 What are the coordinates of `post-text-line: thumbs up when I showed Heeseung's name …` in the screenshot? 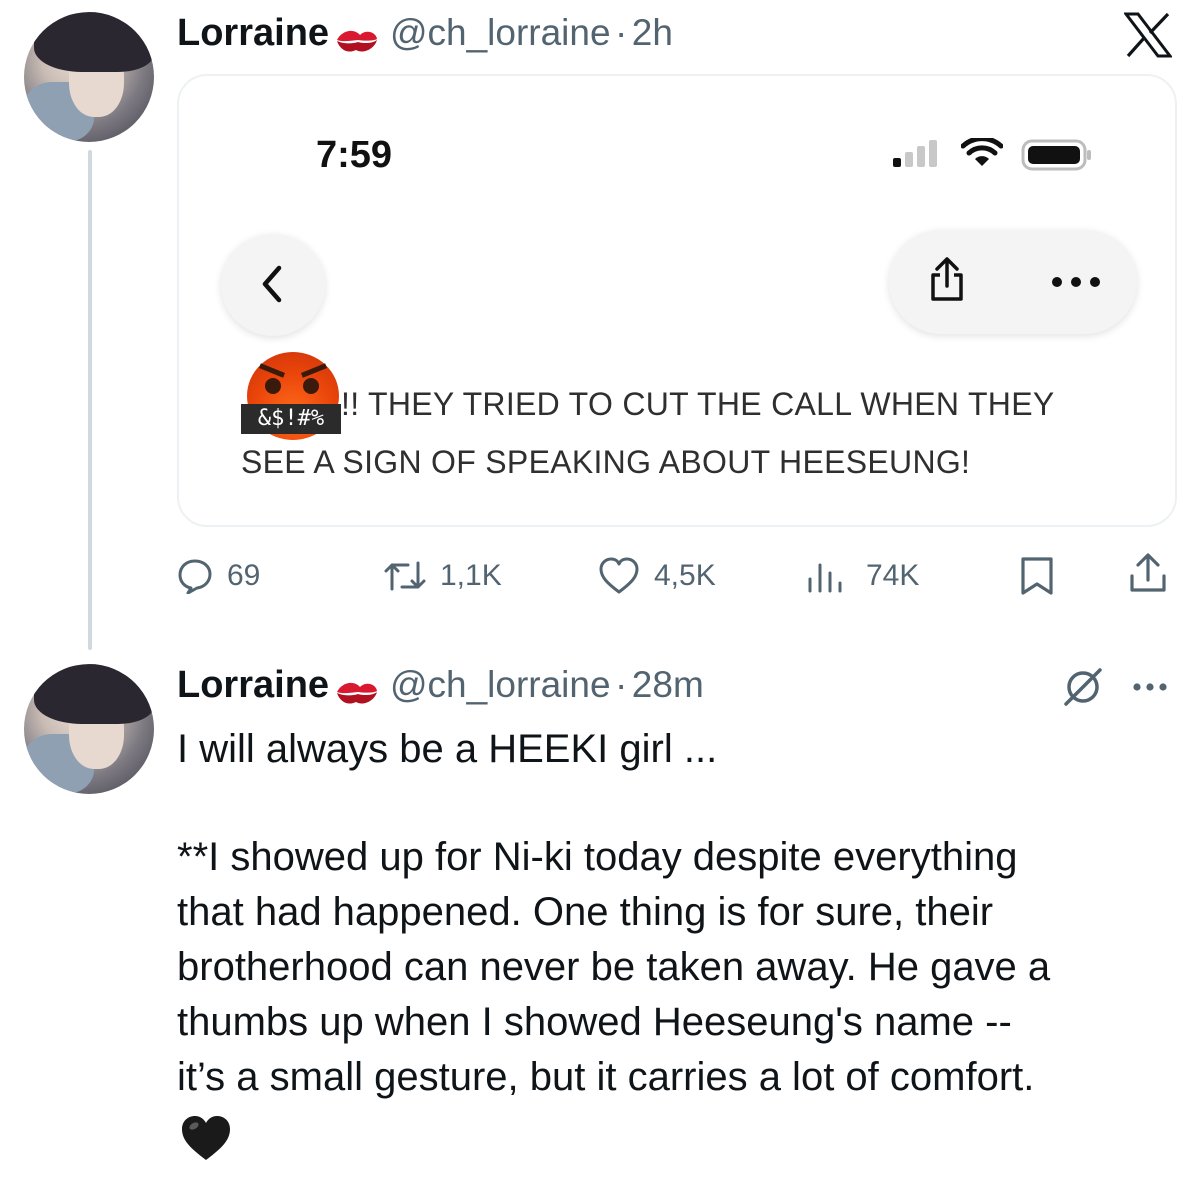 It's located at (594, 1022).